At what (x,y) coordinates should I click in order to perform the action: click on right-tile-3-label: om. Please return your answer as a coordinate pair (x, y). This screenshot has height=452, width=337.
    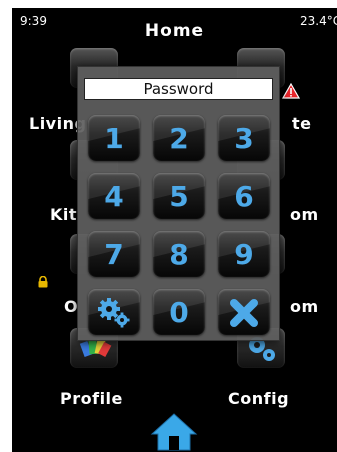
    Looking at the image, I should click on (304, 306).